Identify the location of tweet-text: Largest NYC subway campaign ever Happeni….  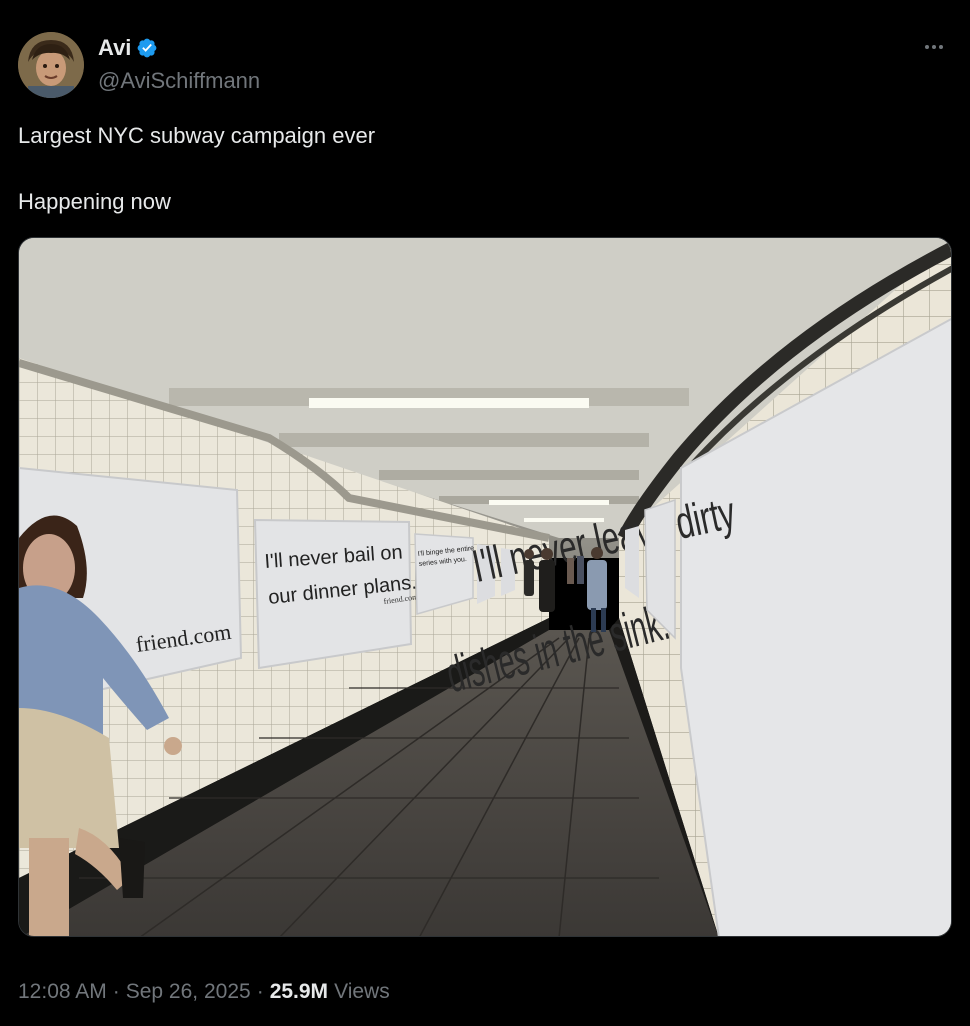
(478, 169).